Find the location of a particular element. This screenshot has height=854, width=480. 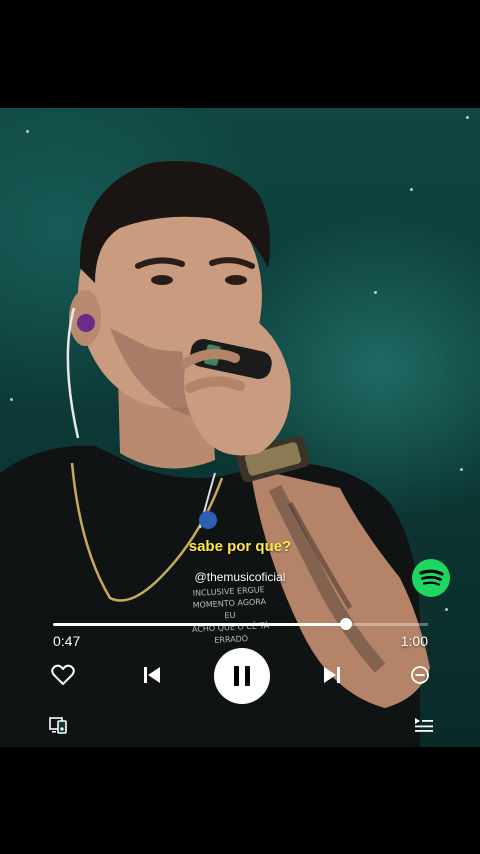

devices-icon is located at coordinates (60, 725).